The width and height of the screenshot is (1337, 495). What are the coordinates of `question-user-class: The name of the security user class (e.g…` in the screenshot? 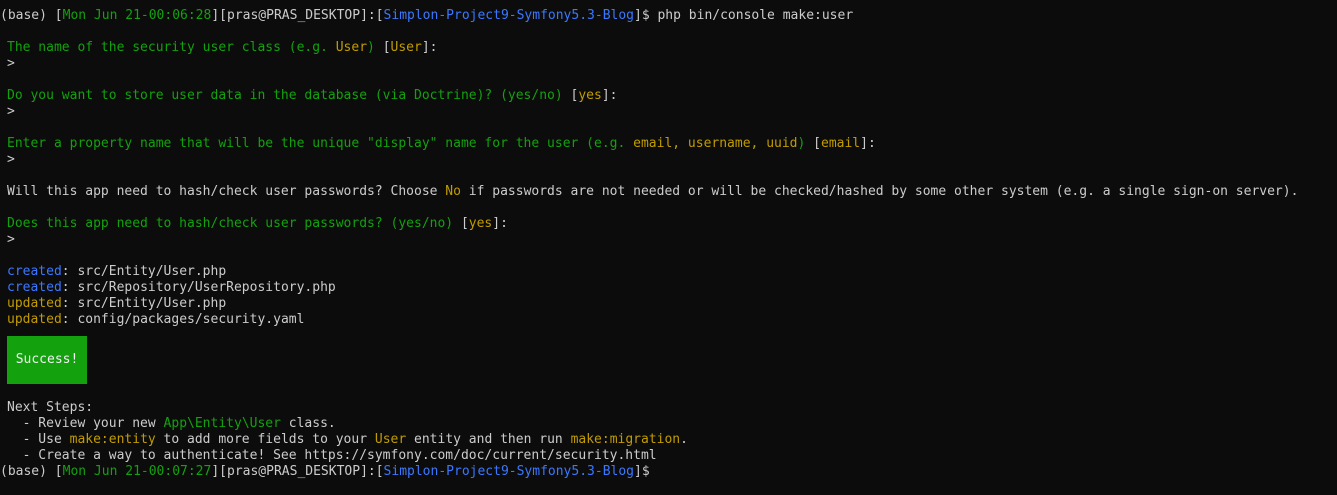 It's located at (222, 47).